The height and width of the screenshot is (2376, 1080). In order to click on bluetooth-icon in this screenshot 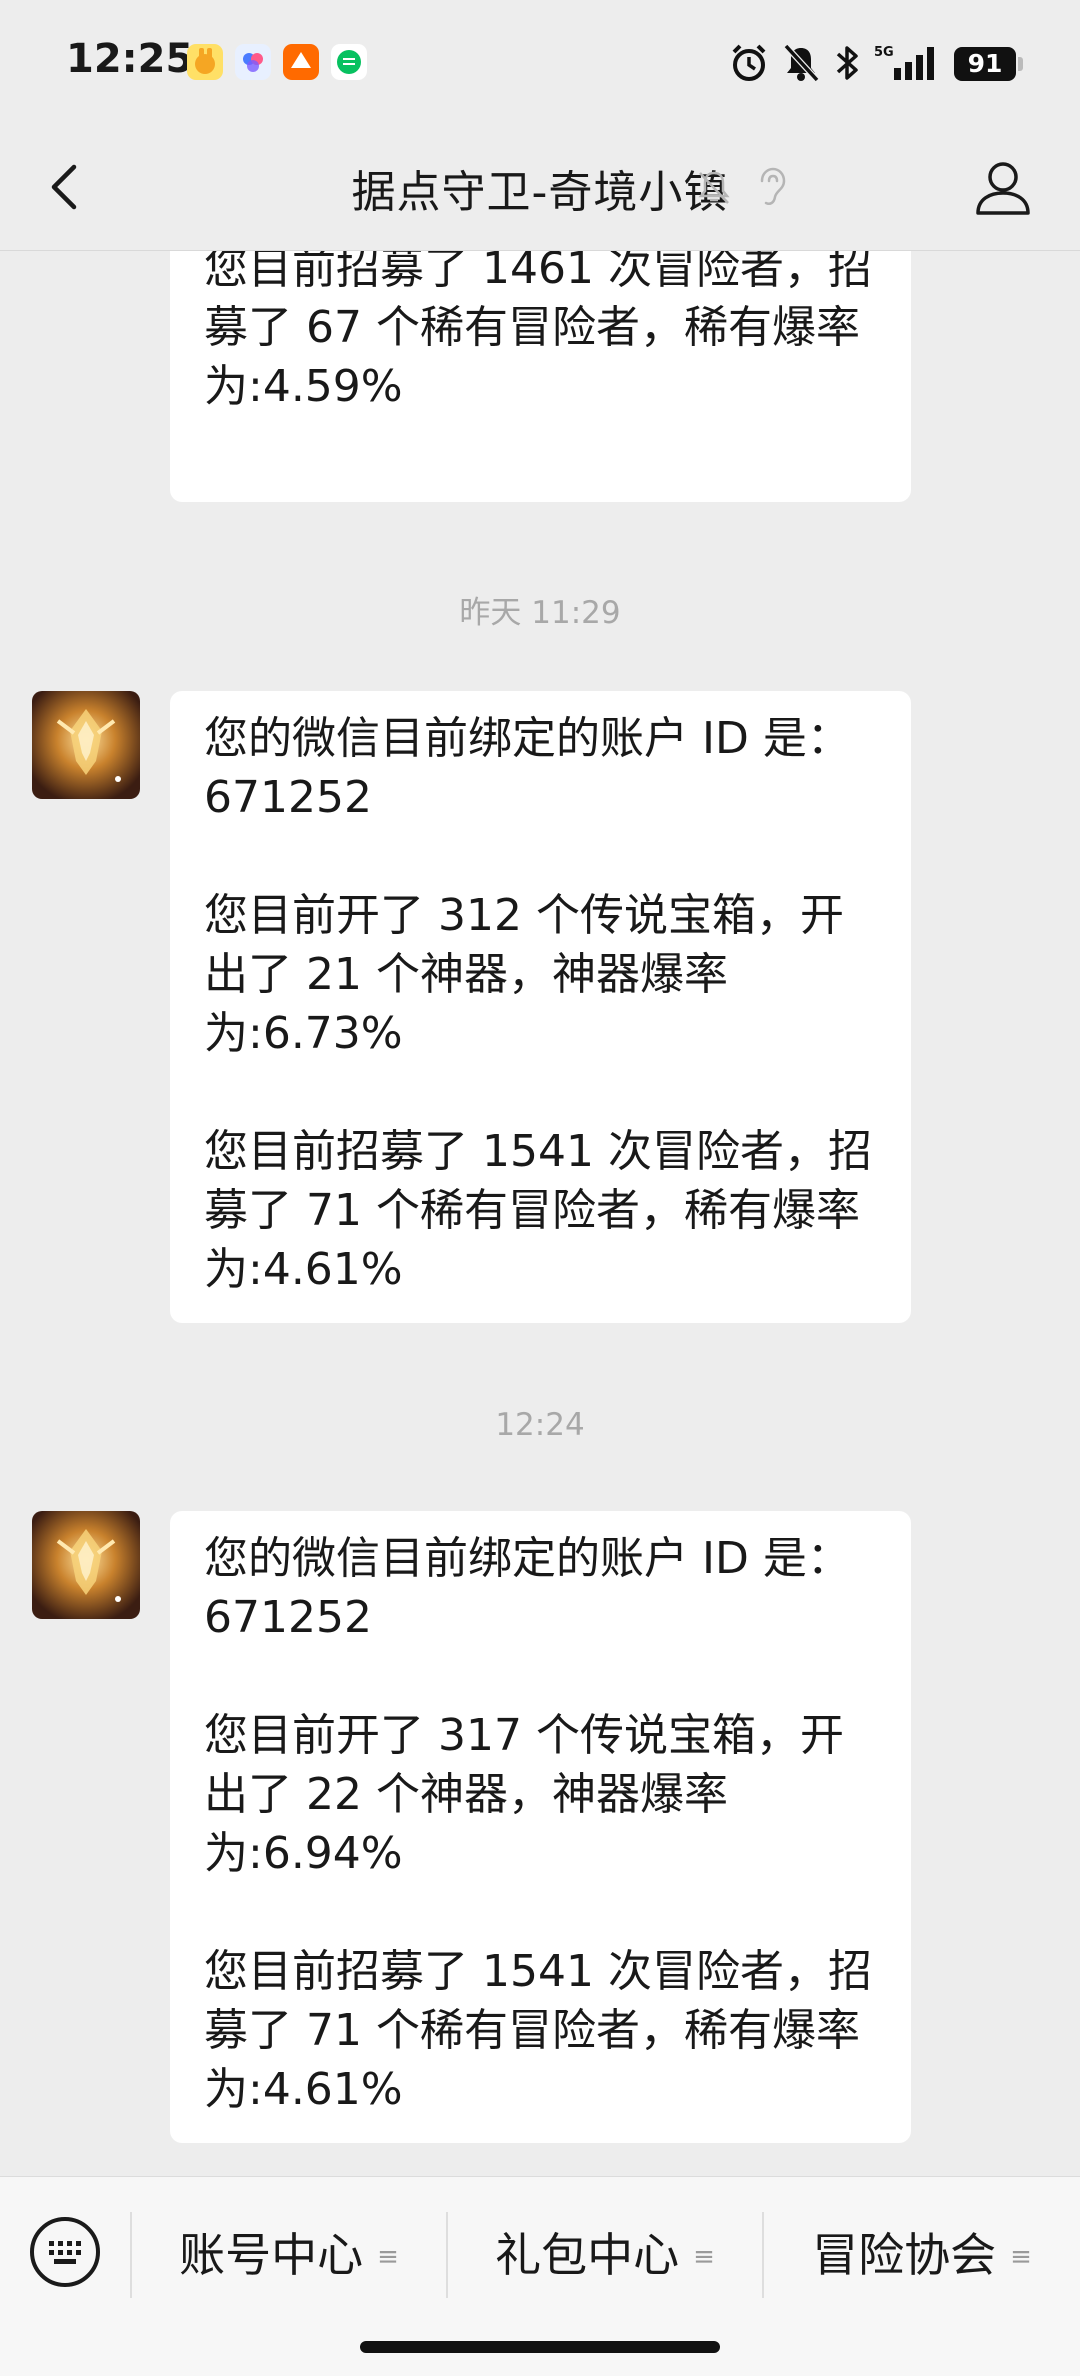, I will do `click(847, 65)`.